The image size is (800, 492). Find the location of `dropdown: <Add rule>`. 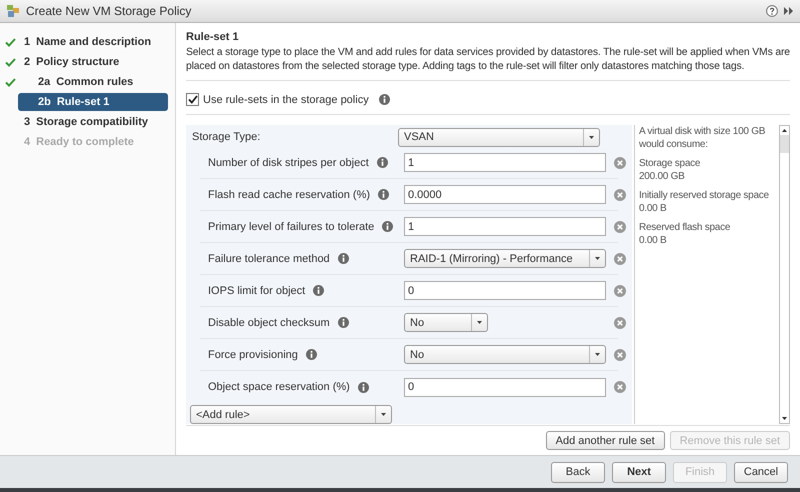

dropdown: <Add rule> is located at coordinates (291, 414).